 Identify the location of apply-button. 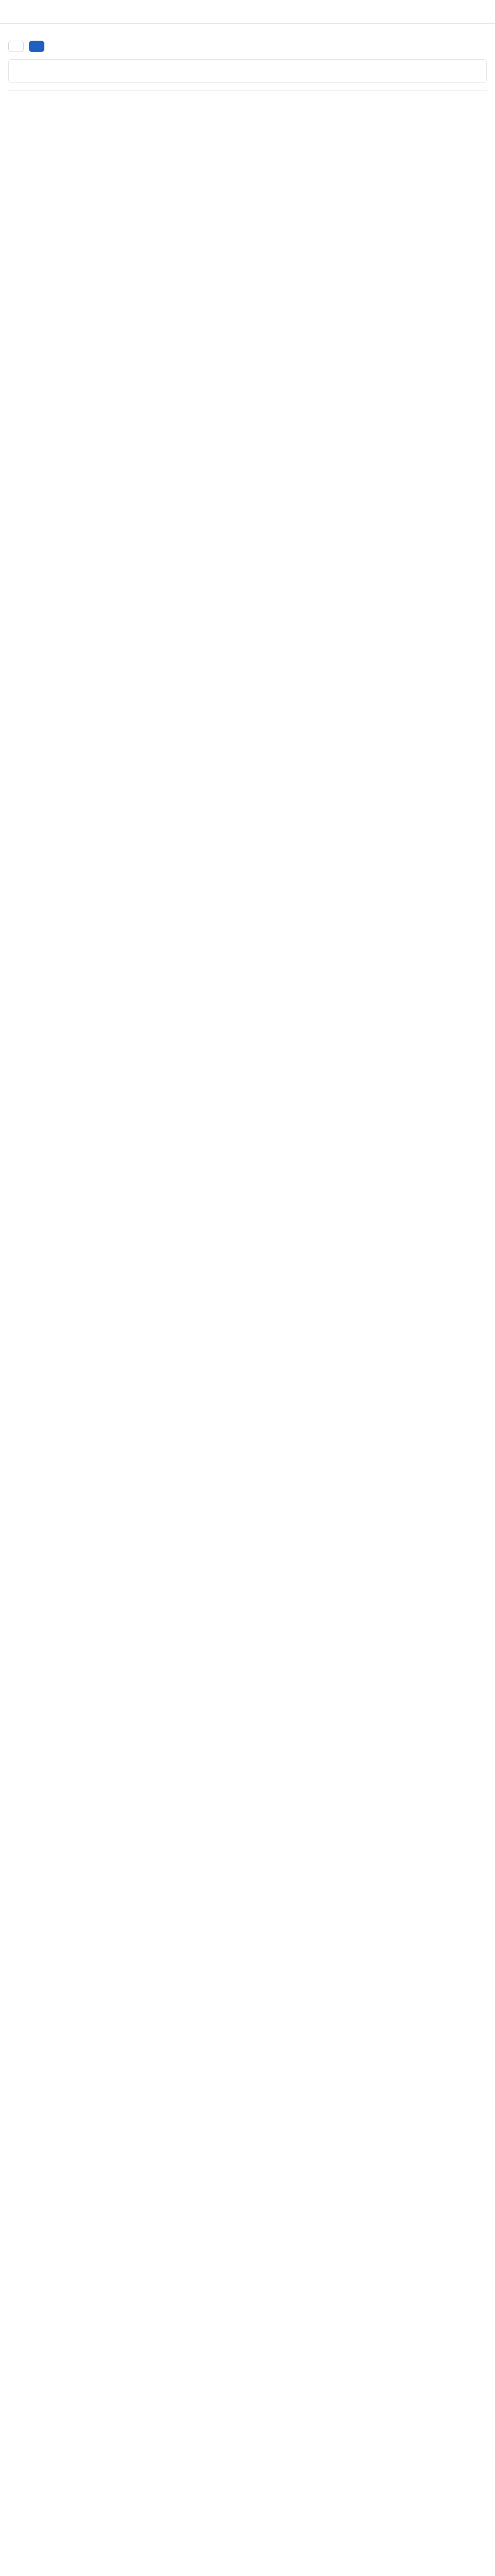
(37, 46).